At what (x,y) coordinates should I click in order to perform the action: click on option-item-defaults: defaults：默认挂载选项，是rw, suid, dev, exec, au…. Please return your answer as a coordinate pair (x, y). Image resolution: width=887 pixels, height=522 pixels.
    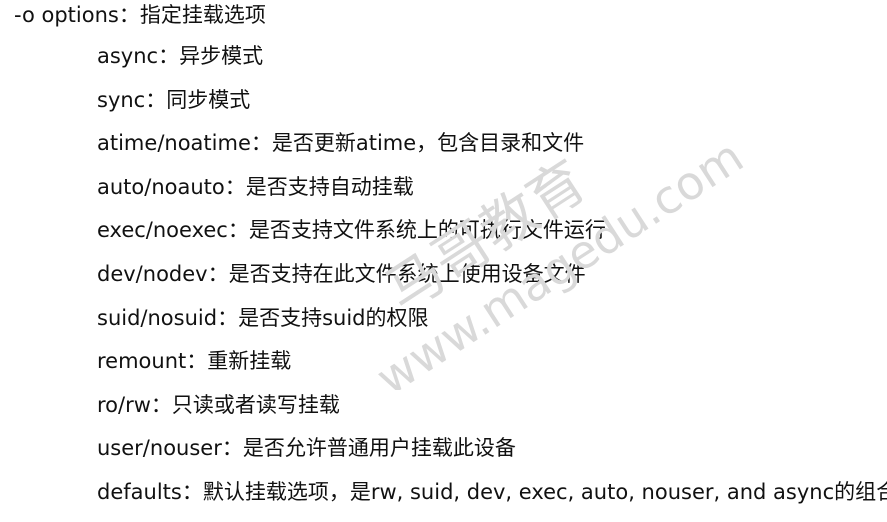
    Looking at the image, I should click on (492, 491).